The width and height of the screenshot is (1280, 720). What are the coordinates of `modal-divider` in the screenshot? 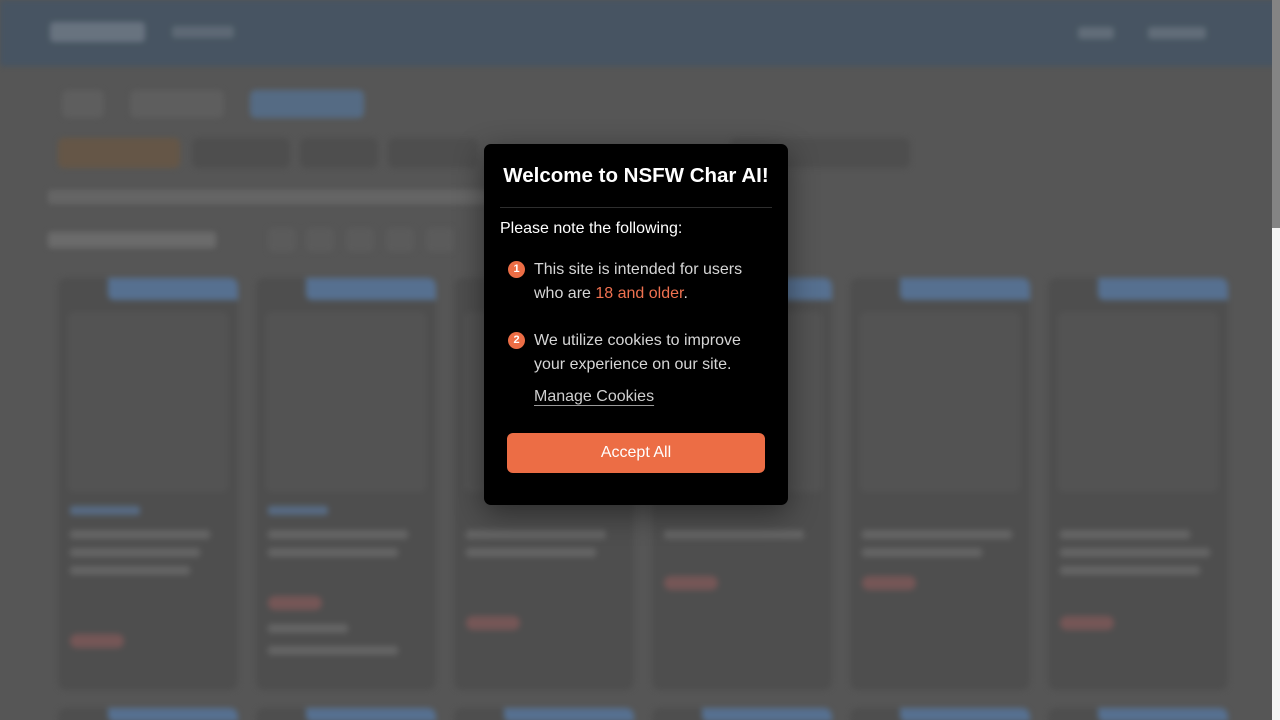 It's located at (636, 207).